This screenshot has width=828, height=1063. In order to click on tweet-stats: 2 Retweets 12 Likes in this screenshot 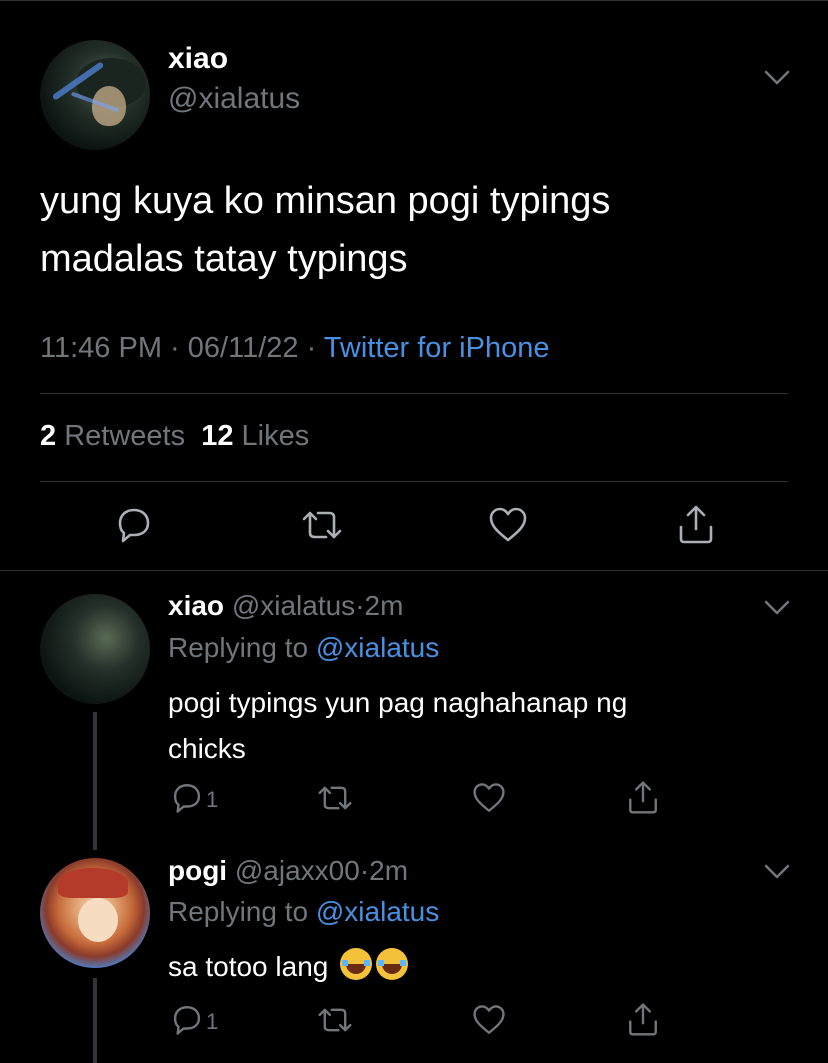, I will do `click(174, 436)`.